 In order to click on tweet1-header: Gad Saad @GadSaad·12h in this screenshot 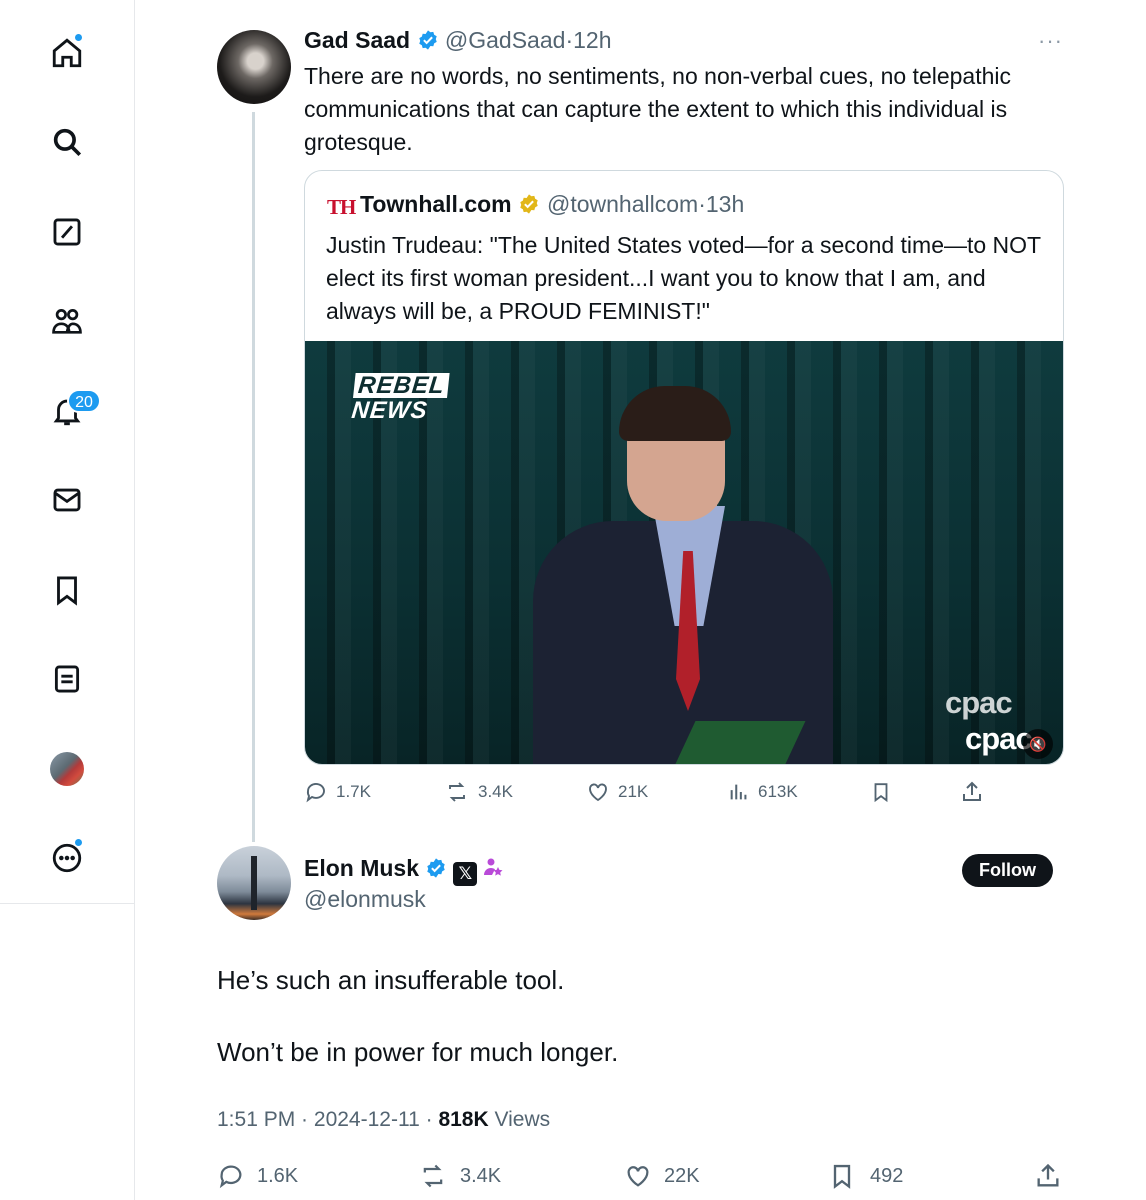, I will do `click(457, 40)`.